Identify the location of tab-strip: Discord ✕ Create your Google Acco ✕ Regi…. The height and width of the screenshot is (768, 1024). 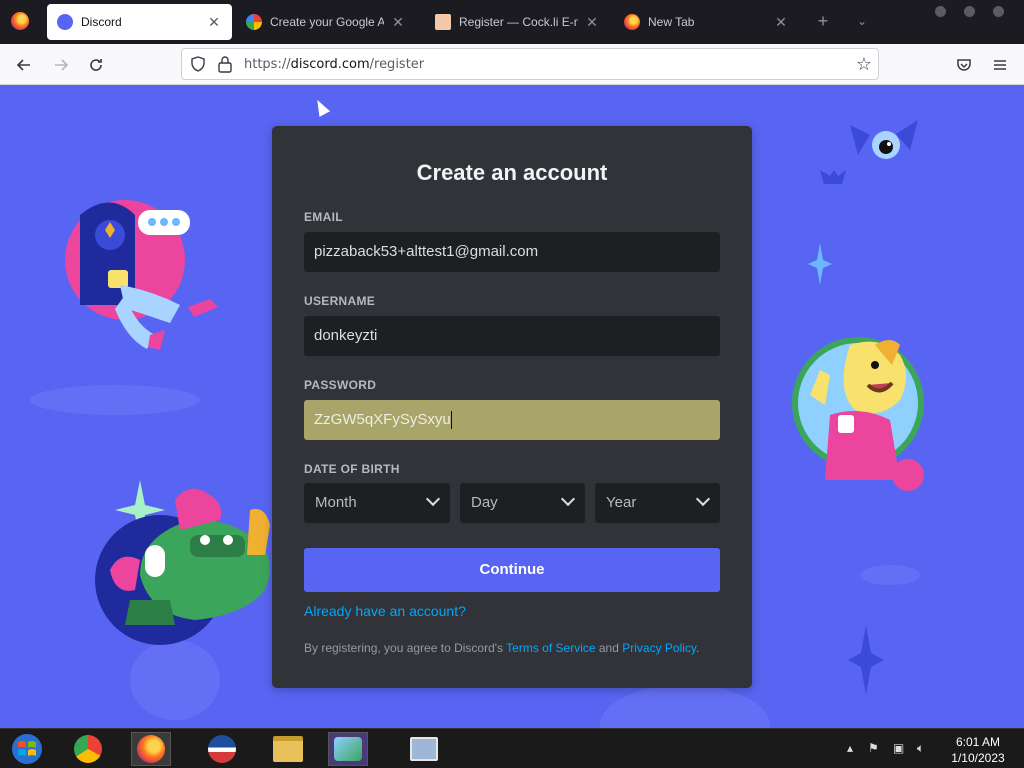
(512, 22).